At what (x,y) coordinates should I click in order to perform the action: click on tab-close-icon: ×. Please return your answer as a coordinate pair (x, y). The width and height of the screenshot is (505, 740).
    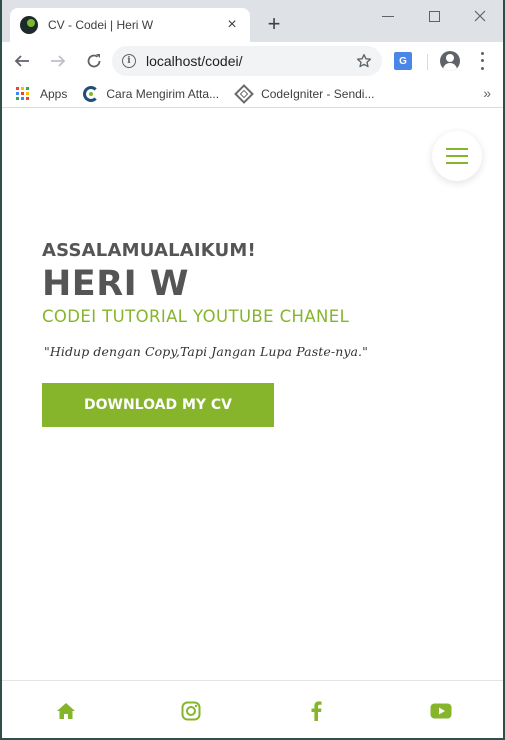
    Looking at the image, I should click on (232, 25).